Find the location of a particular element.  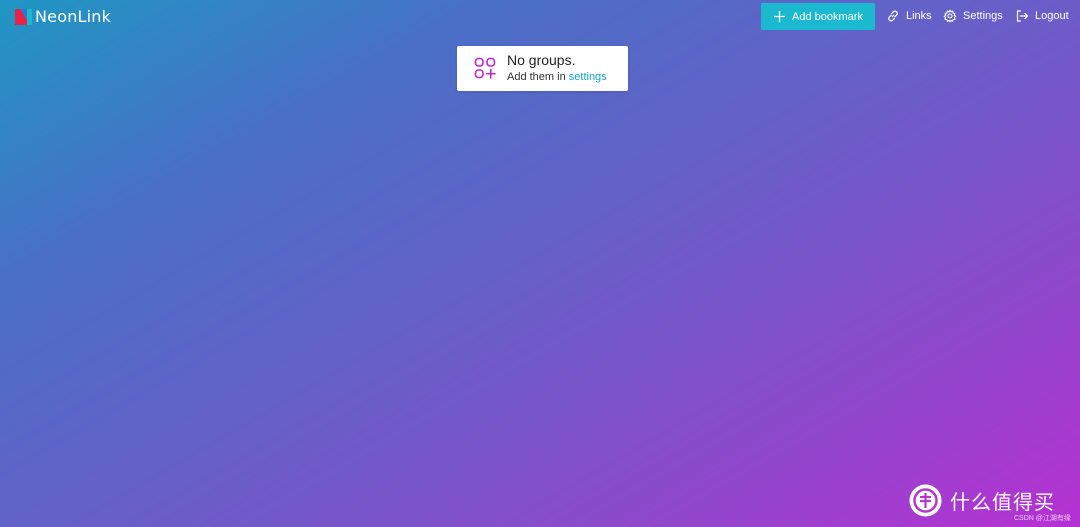

watermark-text: 什么值得买 is located at coordinates (1002, 501).